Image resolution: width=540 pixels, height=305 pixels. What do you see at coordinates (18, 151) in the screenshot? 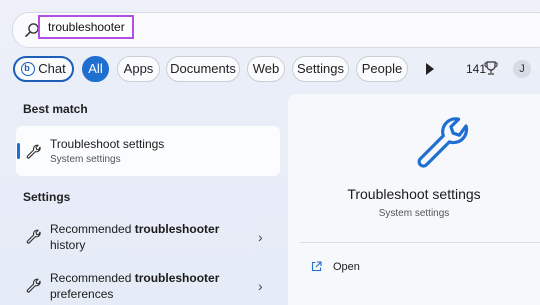
I see `selection-indicator` at bounding box center [18, 151].